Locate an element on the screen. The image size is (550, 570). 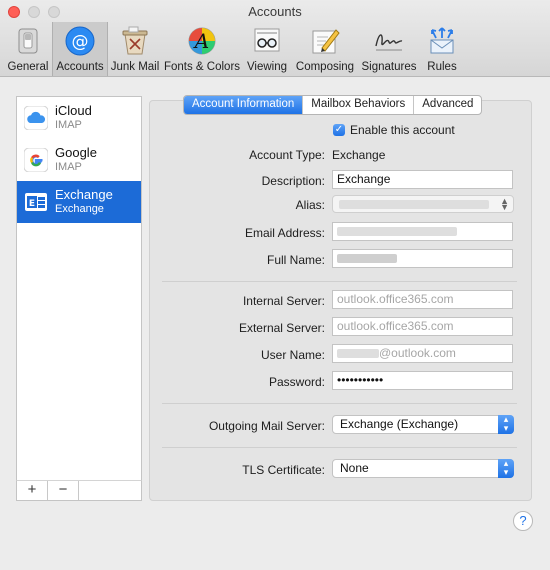
account-list-buttons: + − is located at coordinates (79, 490).